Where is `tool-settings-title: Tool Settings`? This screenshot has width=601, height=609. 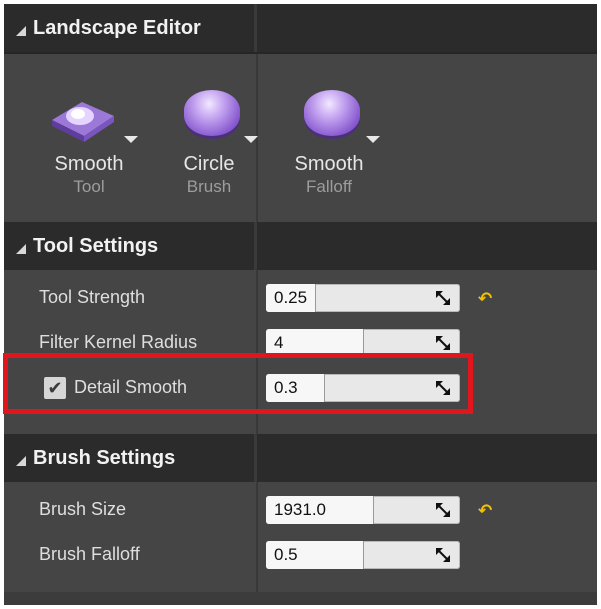
tool-settings-title: Tool Settings is located at coordinates (96, 245).